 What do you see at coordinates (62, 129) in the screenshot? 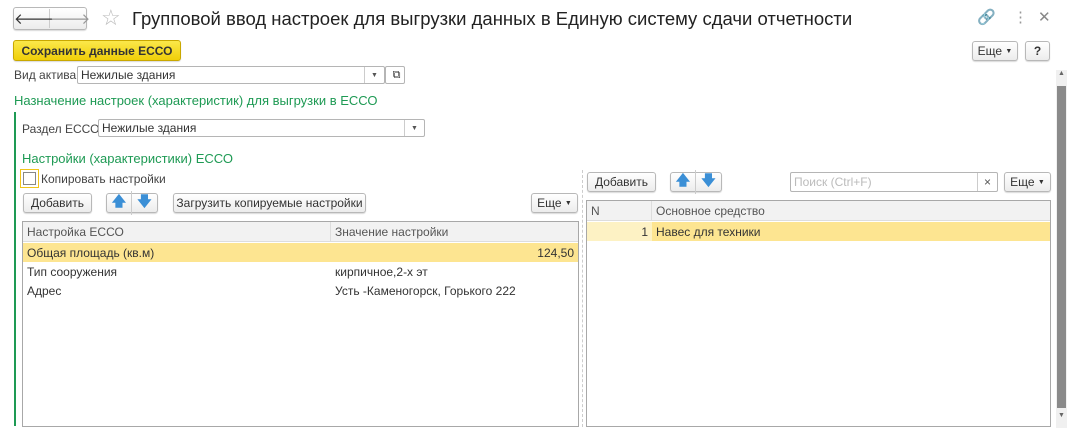
I see `razdel-label: Раздел ЕССО:` at bounding box center [62, 129].